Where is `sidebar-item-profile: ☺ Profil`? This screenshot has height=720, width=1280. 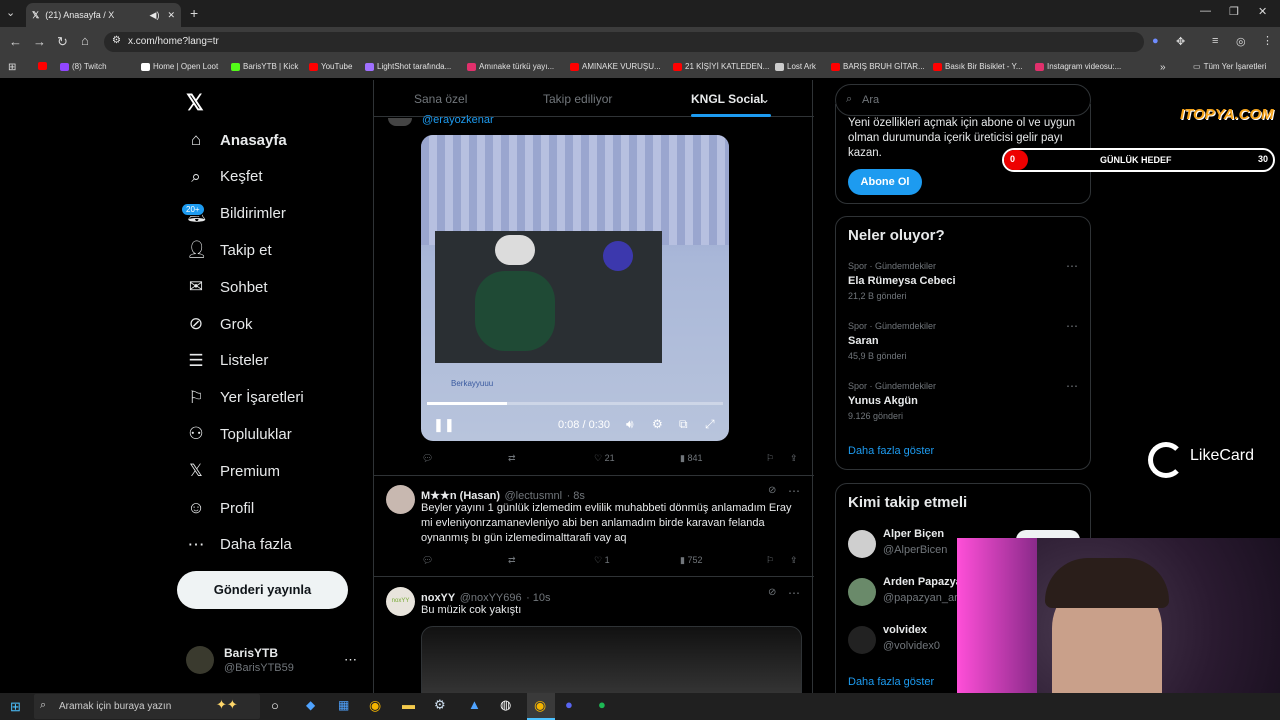
sidebar-item-profile: ☺ Profil is located at coordinates (220, 508).